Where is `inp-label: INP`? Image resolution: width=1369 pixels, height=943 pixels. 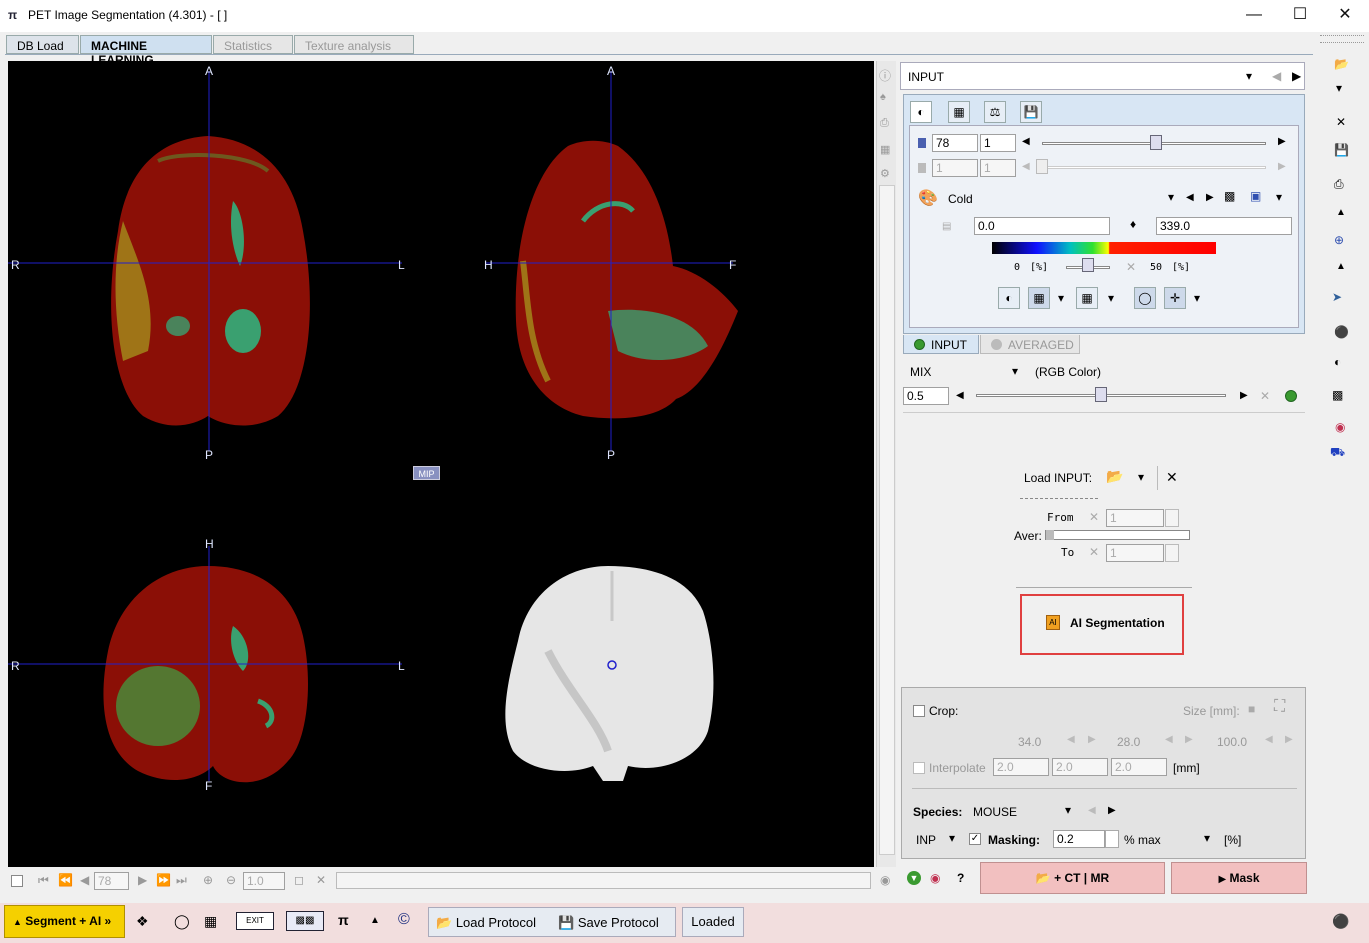
inp-label: INP is located at coordinates (926, 840).